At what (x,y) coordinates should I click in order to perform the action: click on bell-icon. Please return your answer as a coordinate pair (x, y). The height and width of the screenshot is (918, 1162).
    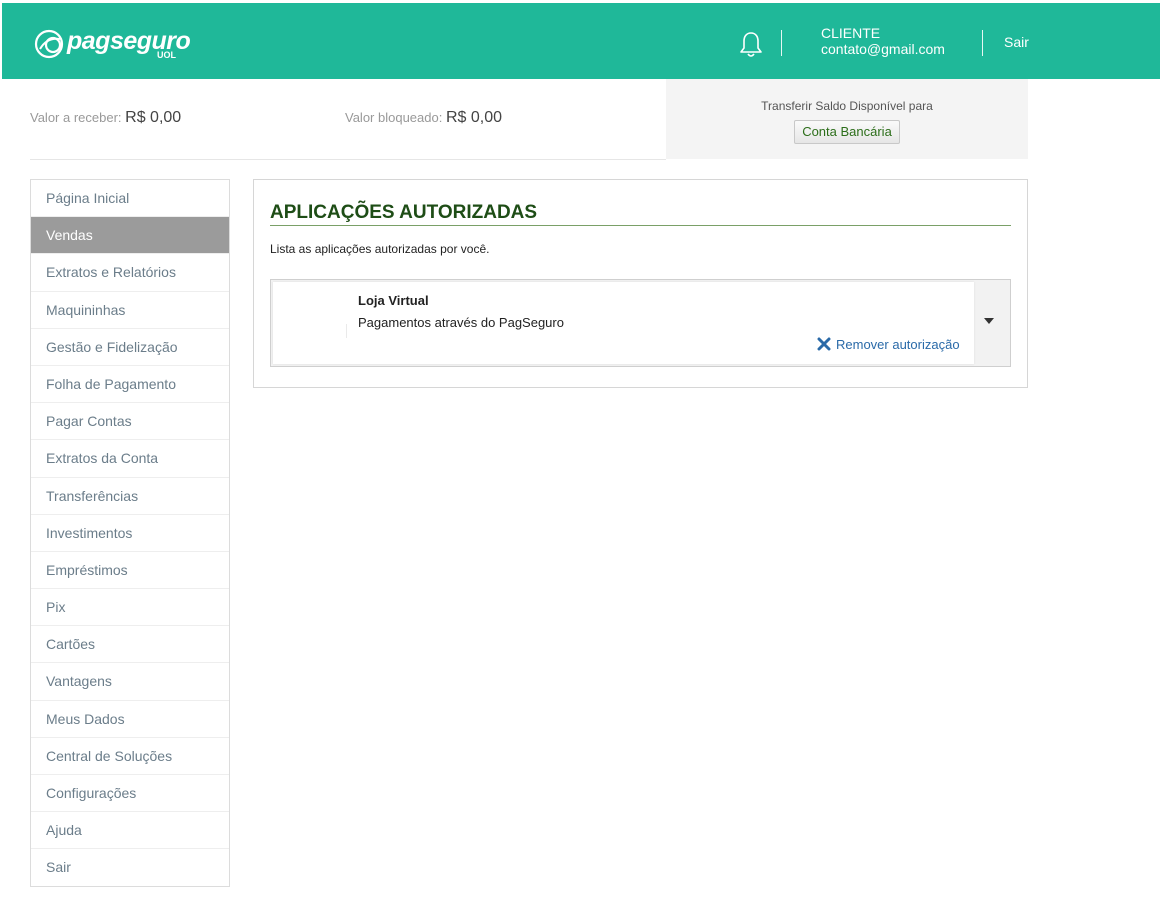
    Looking at the image, I should click on (751, 44).